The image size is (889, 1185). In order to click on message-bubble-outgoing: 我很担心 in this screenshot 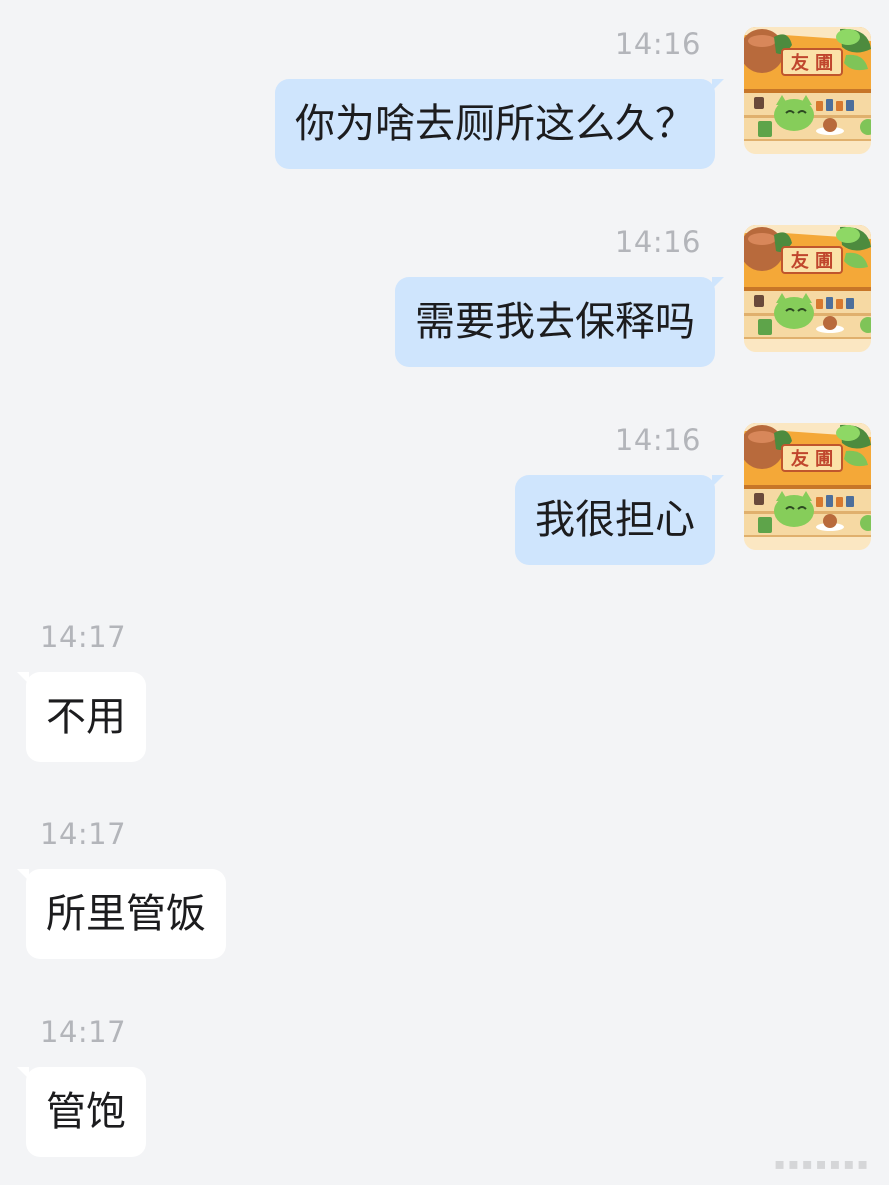, I will do `click(619, 520)`.